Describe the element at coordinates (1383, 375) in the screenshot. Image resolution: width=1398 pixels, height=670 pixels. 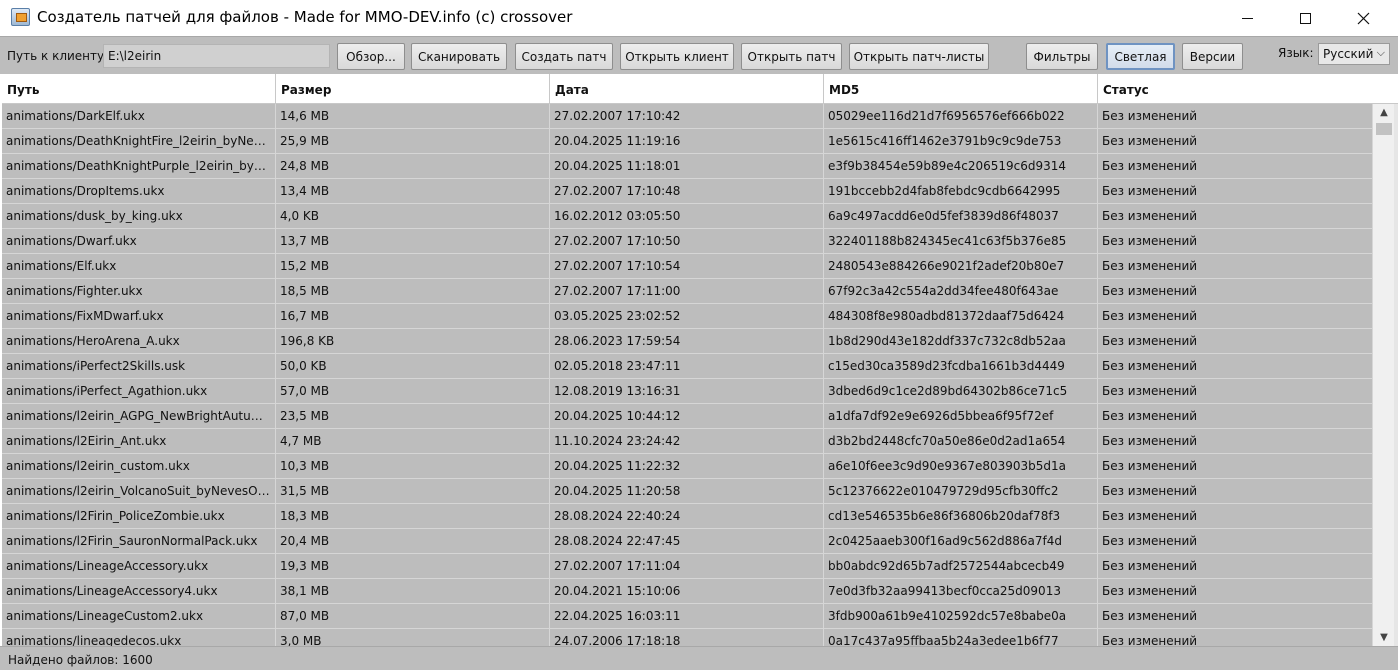
I see `vertical-scrollbar: ▲ ▼` at that location.